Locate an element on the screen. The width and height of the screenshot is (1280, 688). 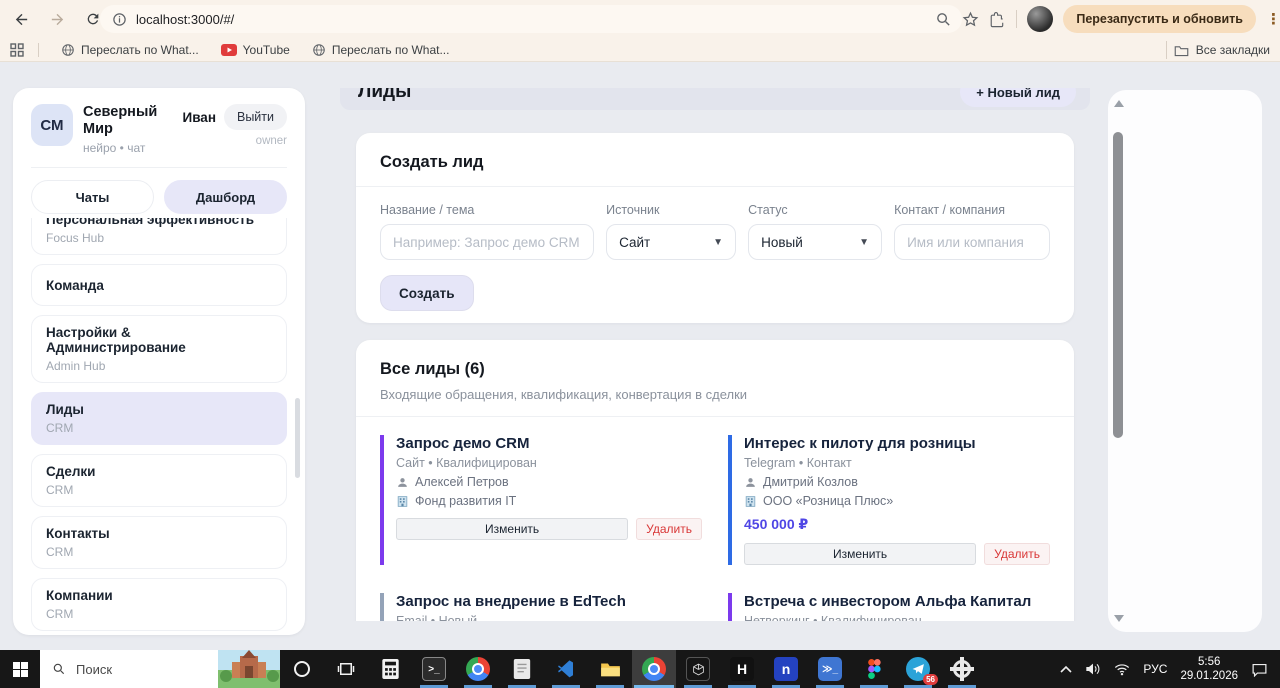
taskbar-figma-icon is located at coordinates (874, 669).